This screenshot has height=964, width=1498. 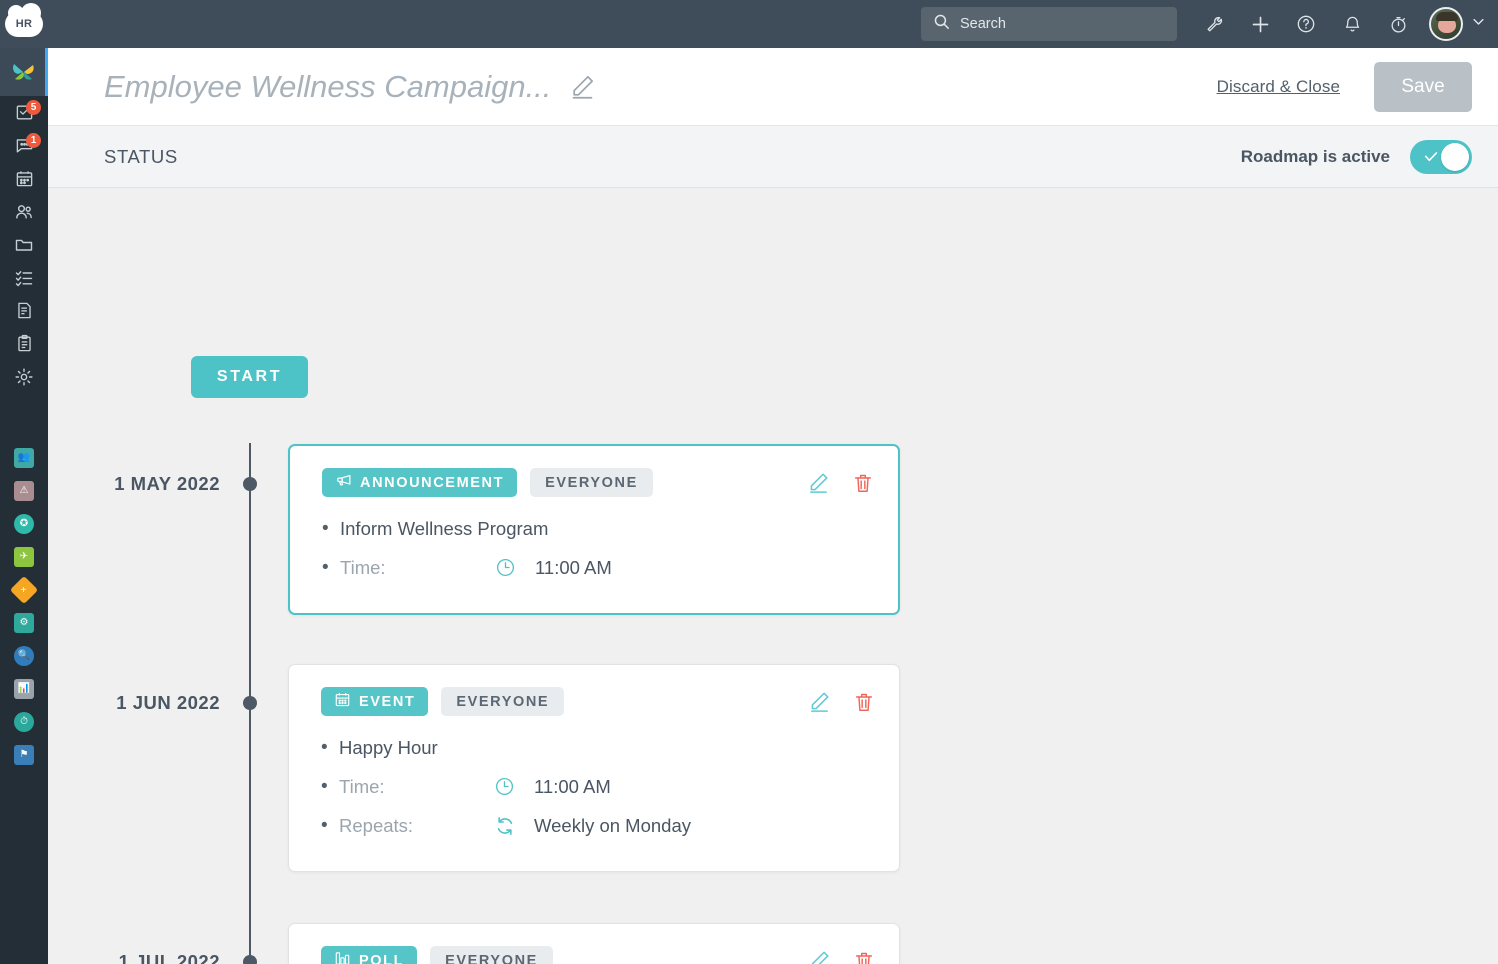 I want to click on app-alert-icon: ⚠, so click(x=24, y=490).